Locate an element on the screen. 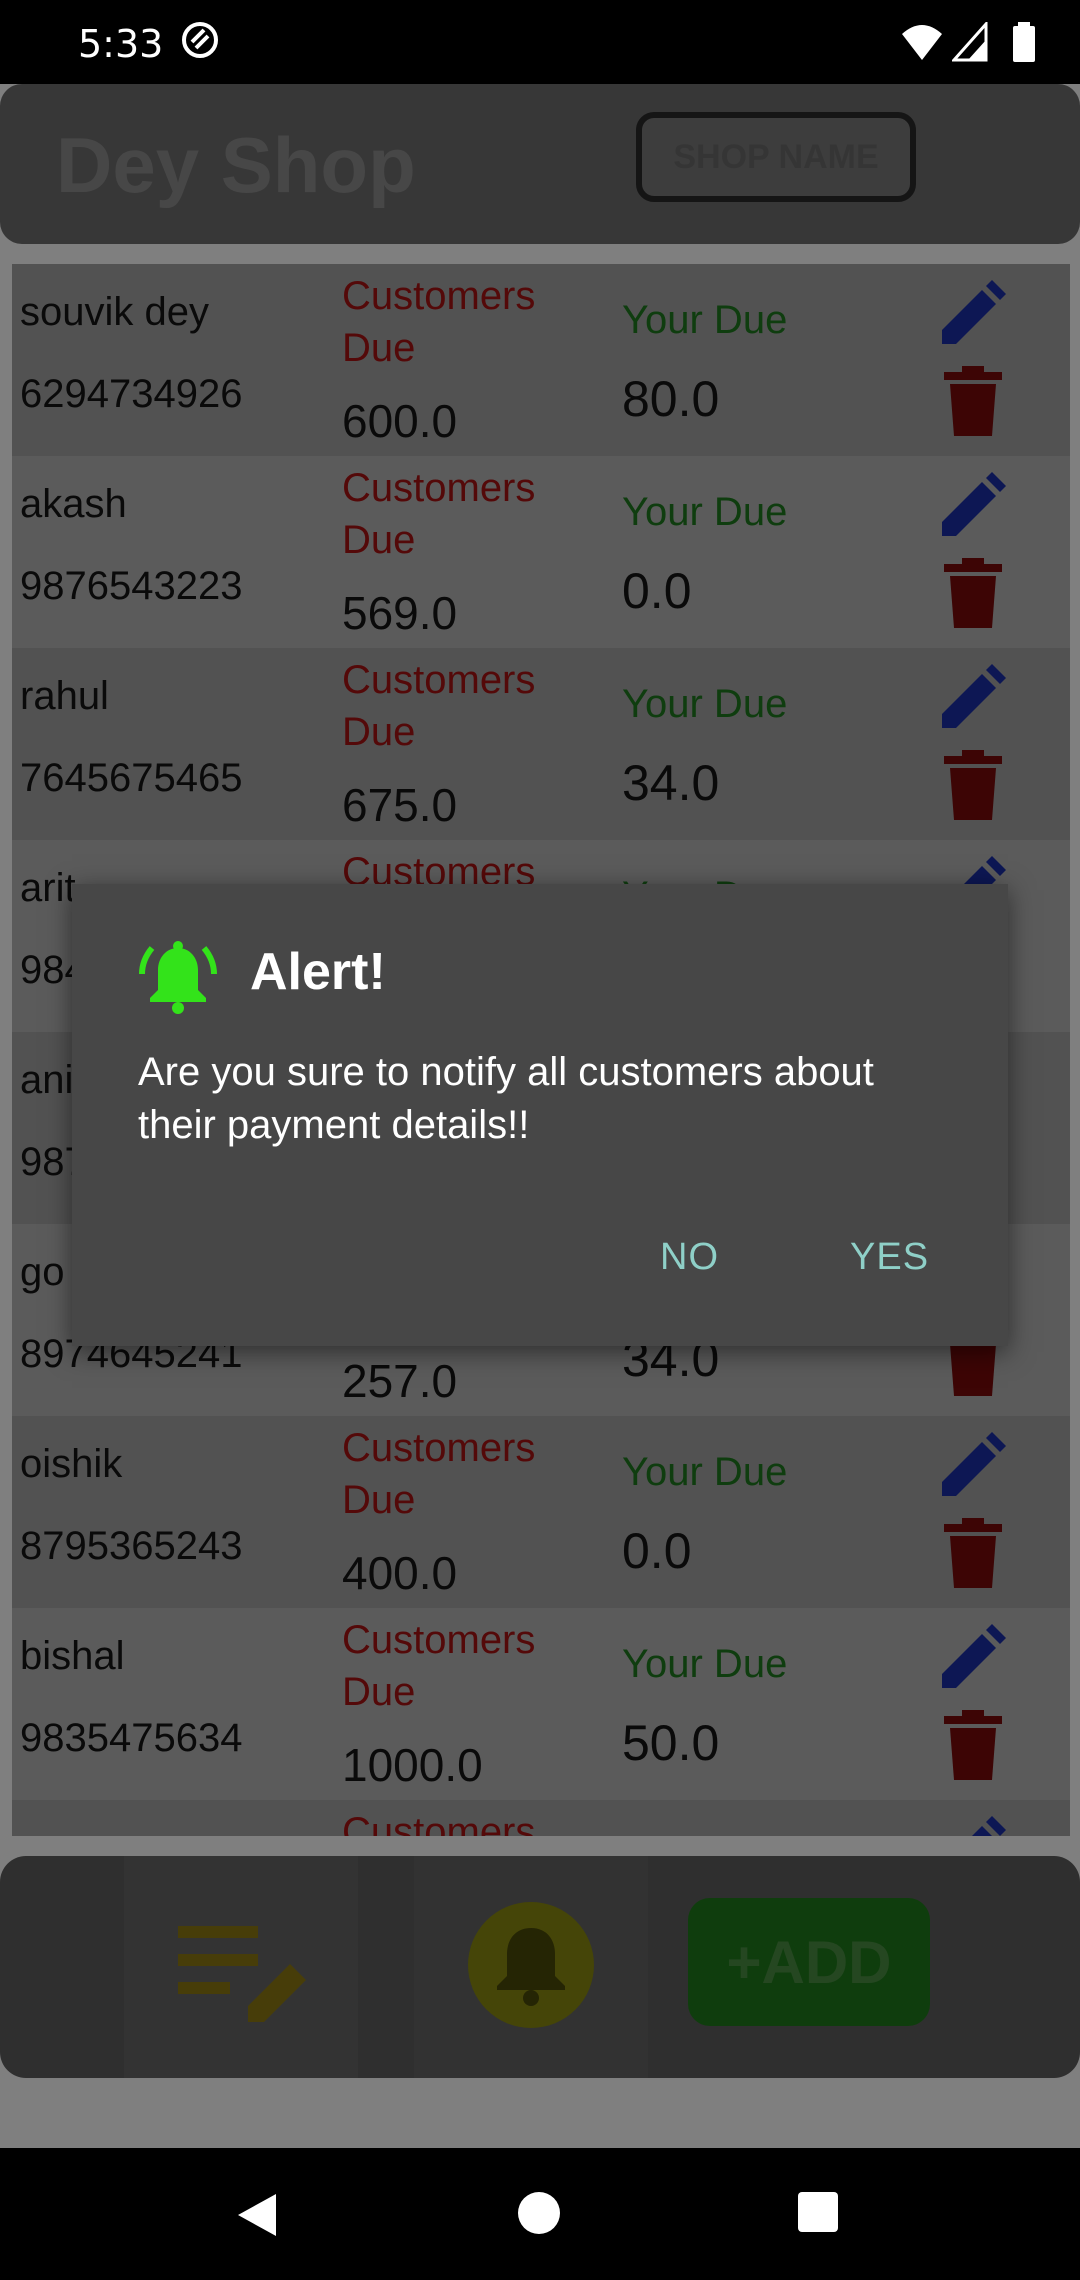 This screenshot has height=2280, width=1080. no-button: NO is located at coordinates (689, 1257).